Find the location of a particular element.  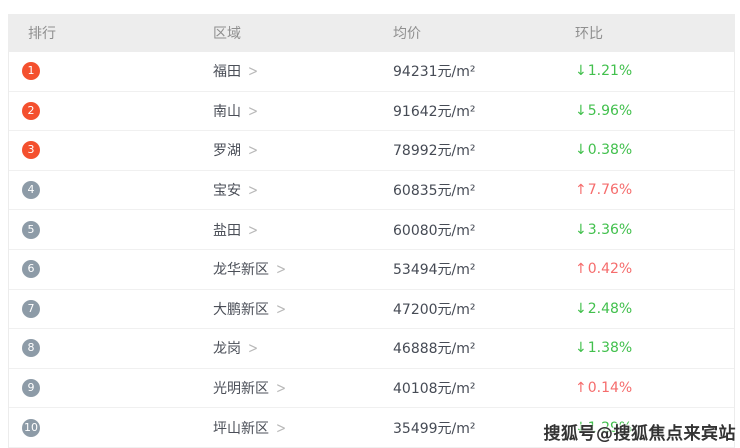

area-label: 大鹏新区 is located at coordinates (241, 309).